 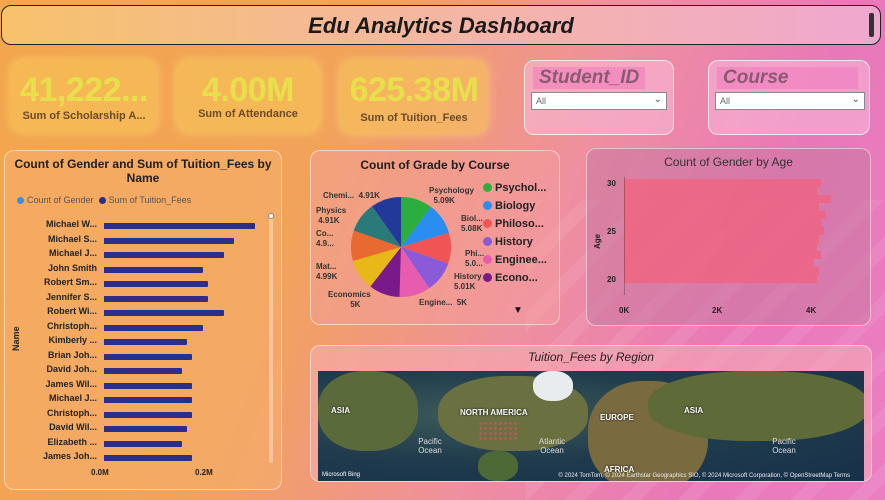 I want to click on dashboard-title: Edu Analytics Dashboard, so click(x=441, y=25).